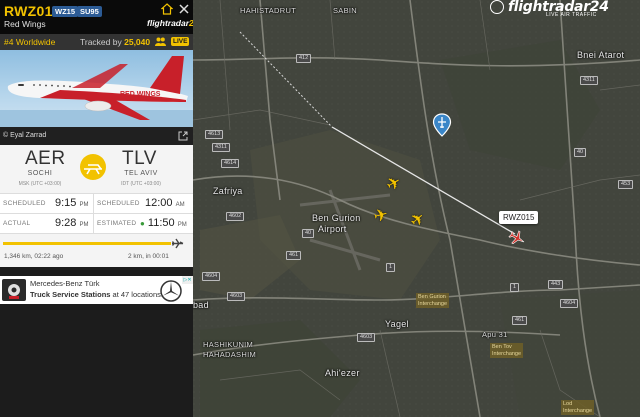 Image resolution: width=640 pixels, height=417 pixels. What do you see at coordinates (24, 135) in the screenshot?
I see `photo-credit: © Eyal Zarrad` at bounding box center [24, 135].